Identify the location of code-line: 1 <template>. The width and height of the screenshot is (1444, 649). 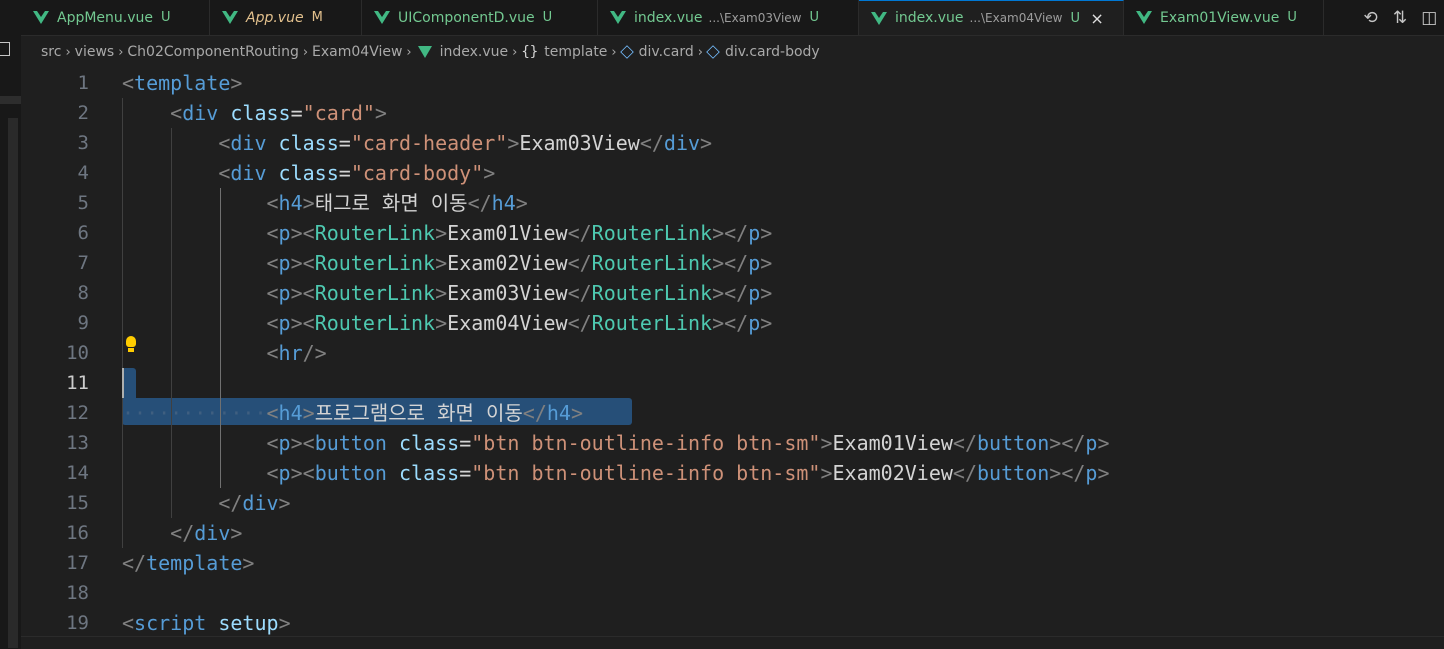
(732, 83).